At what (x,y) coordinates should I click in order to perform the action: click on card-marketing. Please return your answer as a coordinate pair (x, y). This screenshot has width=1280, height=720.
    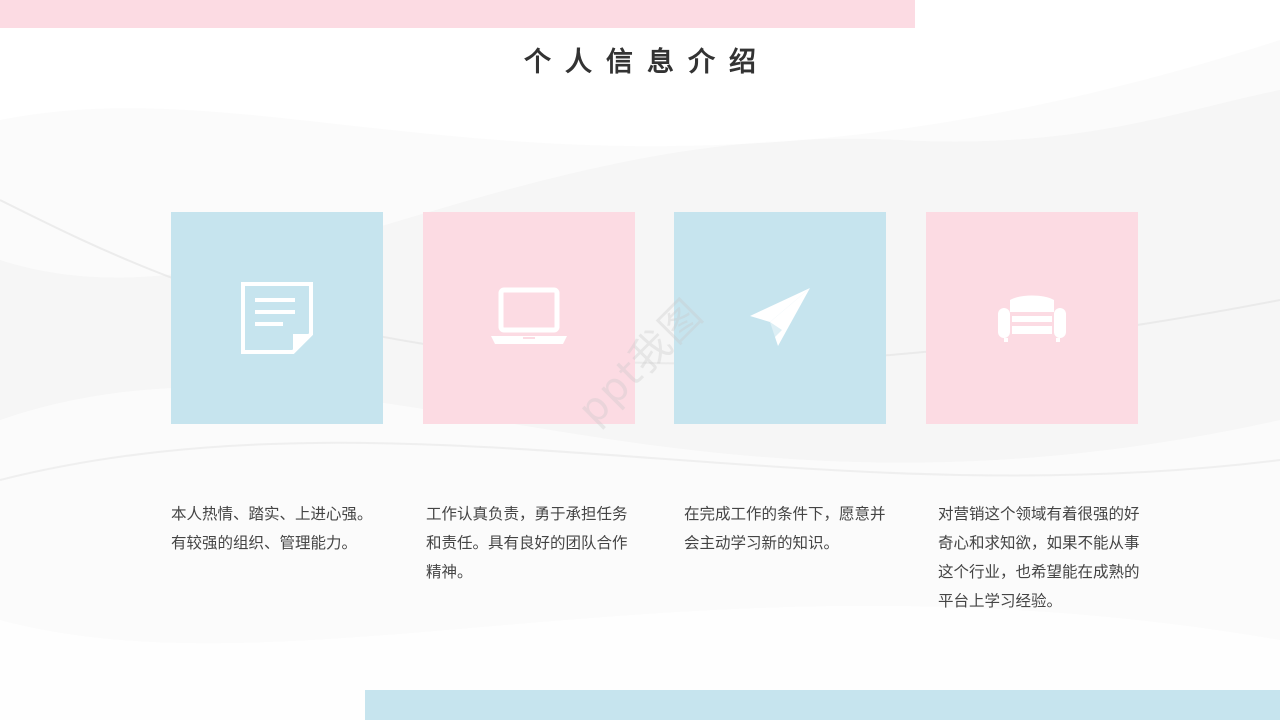
    Looking at the image, I should click on (1032, 318).